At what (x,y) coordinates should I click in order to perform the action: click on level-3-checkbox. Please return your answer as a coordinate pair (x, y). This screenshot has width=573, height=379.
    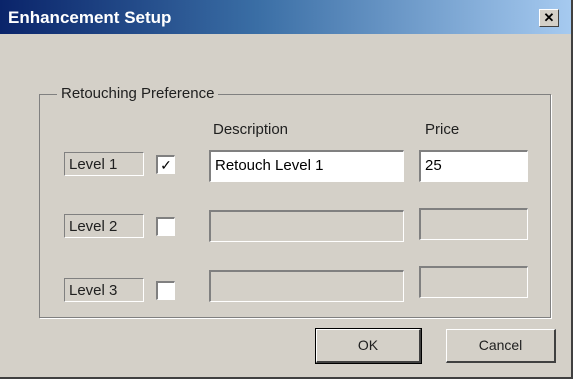
    Looking at the image, I should click on (165, 290).